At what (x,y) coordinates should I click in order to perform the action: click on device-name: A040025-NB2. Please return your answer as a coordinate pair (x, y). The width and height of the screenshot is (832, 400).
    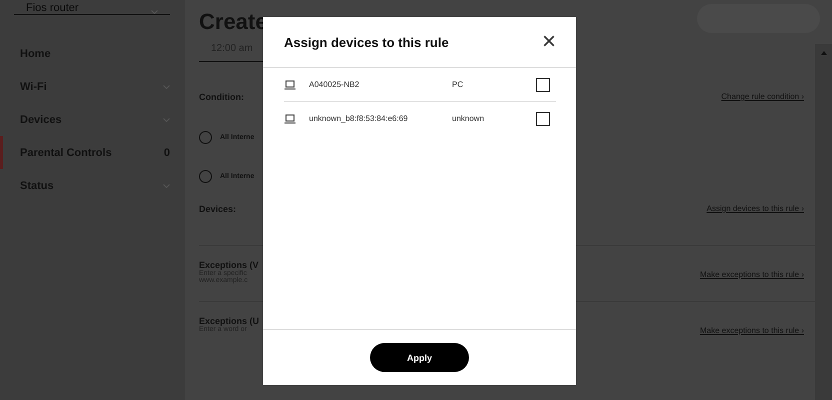
    Looking at the image, I should click on (334, 84).